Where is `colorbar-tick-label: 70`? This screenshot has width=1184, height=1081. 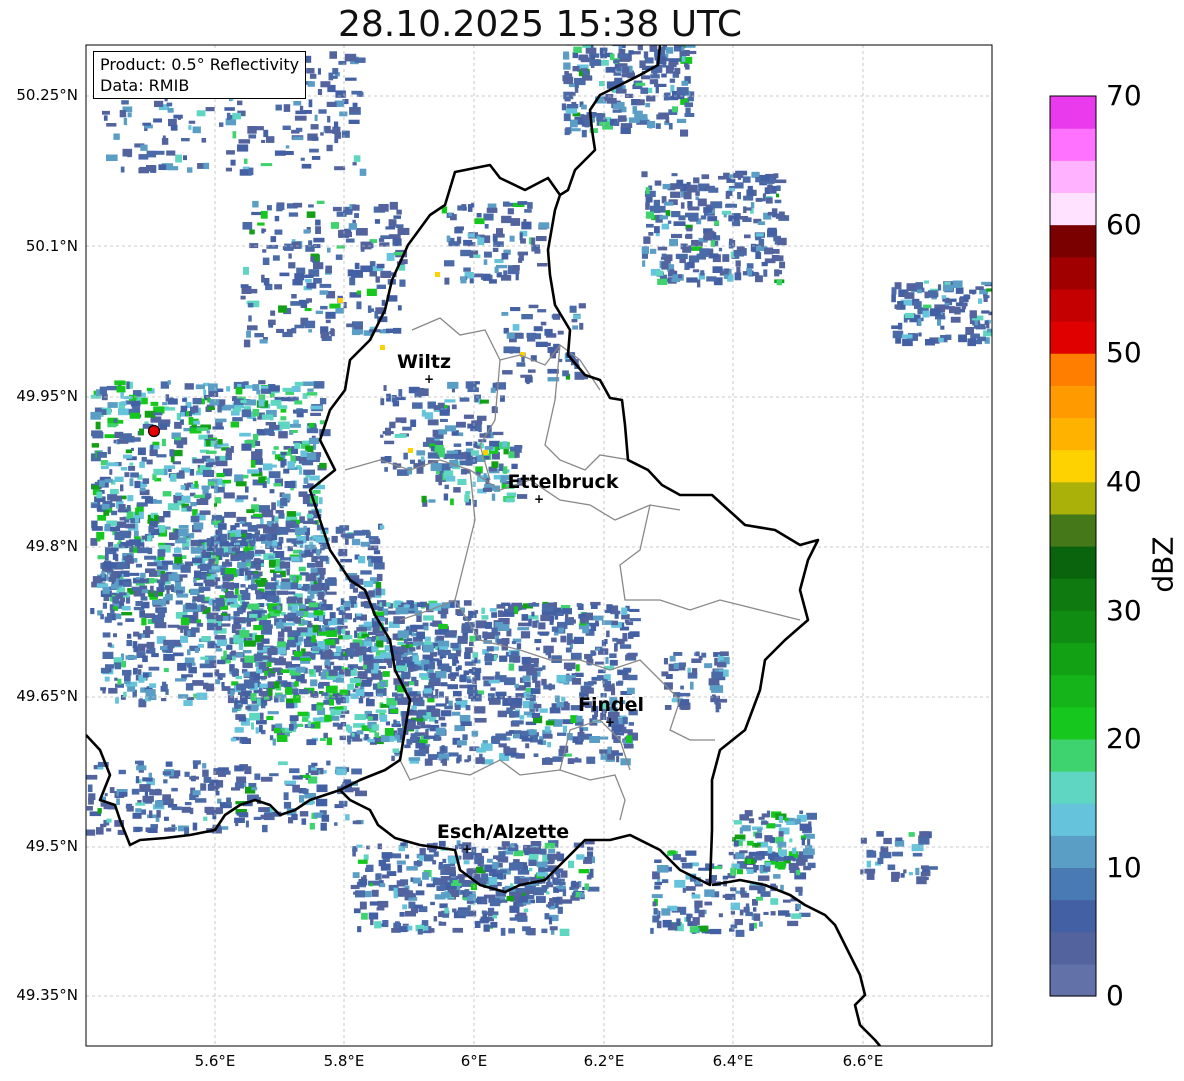 colorbar-tick-label: 70 is located at coordinates (1124, 95).